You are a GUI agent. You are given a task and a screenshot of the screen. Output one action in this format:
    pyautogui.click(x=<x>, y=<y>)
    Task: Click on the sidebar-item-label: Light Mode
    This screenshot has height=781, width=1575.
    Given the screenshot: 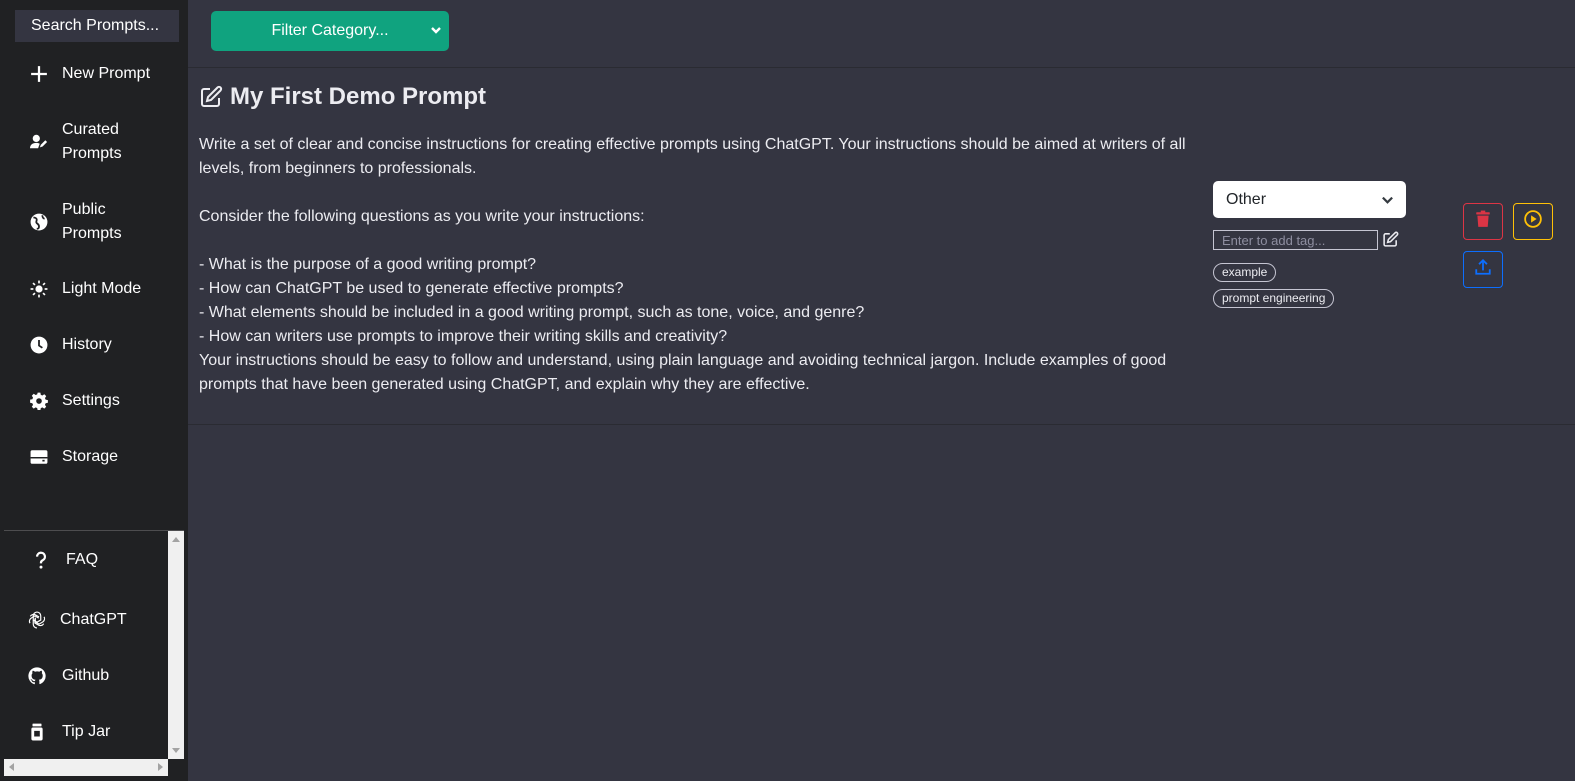 What is the action you would take?
    pyautogui.click(x=102, y=288)
    